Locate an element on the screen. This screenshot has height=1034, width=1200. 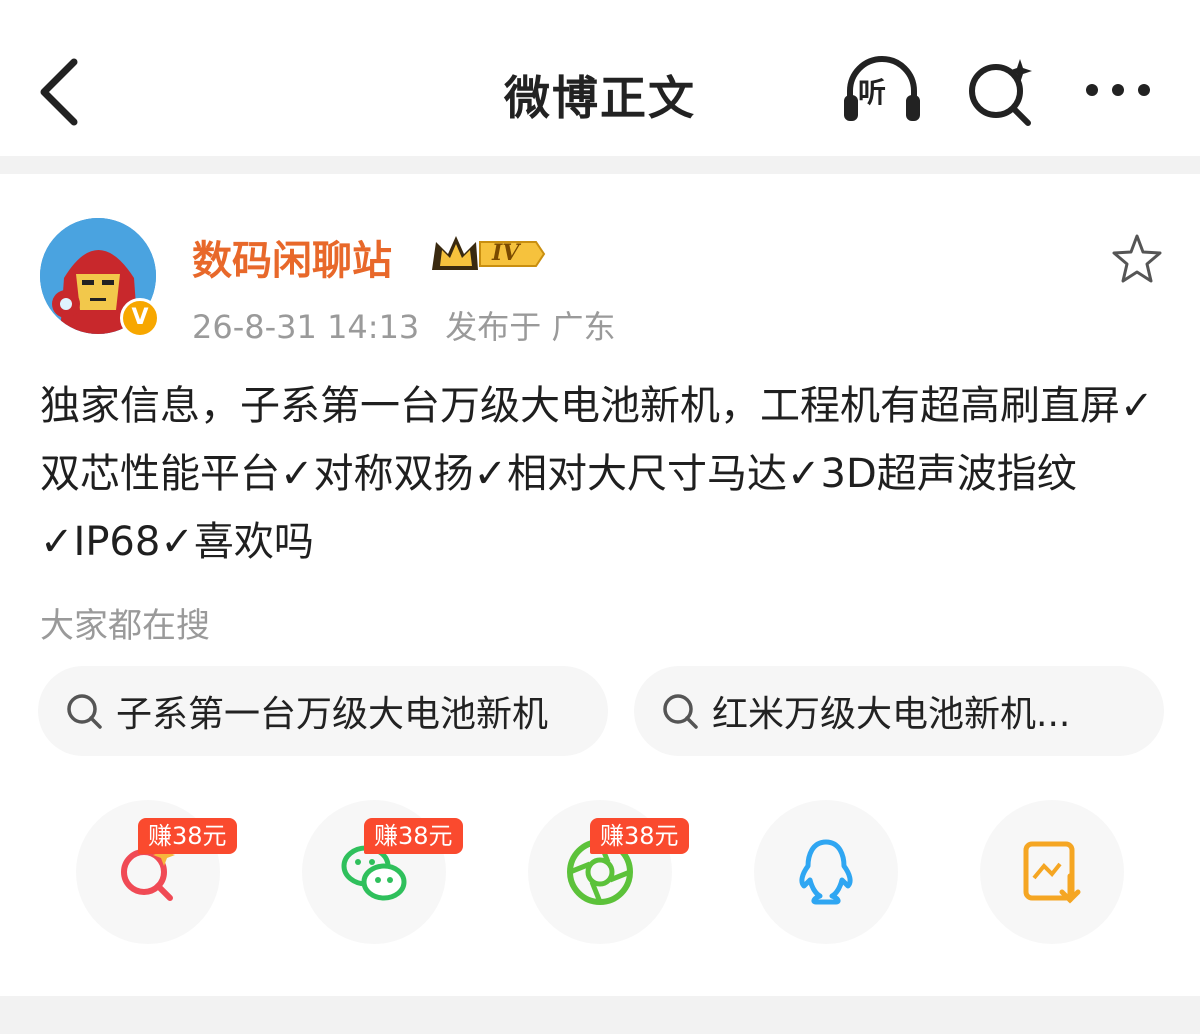
qq-penguin-icon is located at coordinates (826, 872).